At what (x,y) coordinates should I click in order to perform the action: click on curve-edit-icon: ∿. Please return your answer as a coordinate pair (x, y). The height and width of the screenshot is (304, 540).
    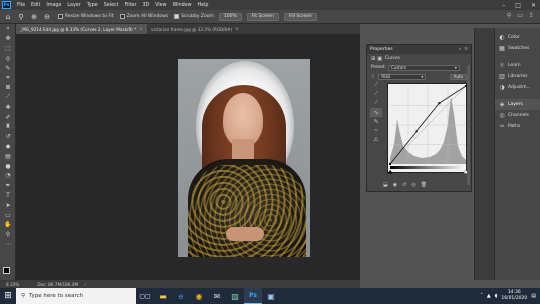
    Looking at the image, I should click on (376, 112).